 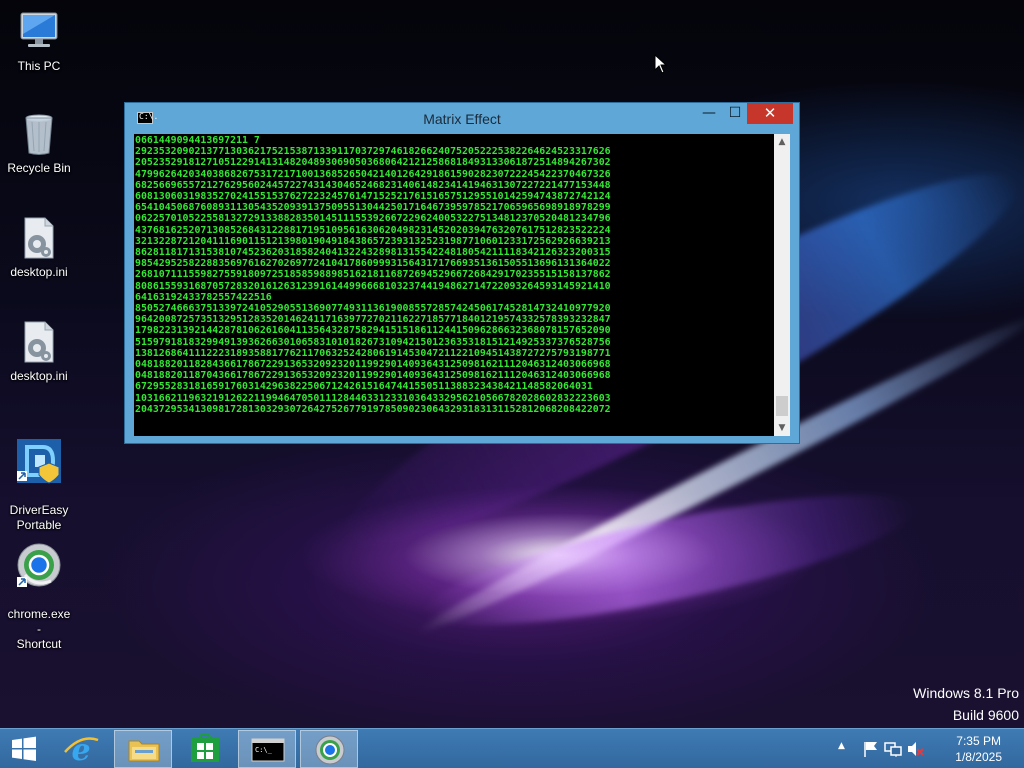 I want to click on system-clock: 7:35 PM 1/8/2025, so click(x=978, y=749).